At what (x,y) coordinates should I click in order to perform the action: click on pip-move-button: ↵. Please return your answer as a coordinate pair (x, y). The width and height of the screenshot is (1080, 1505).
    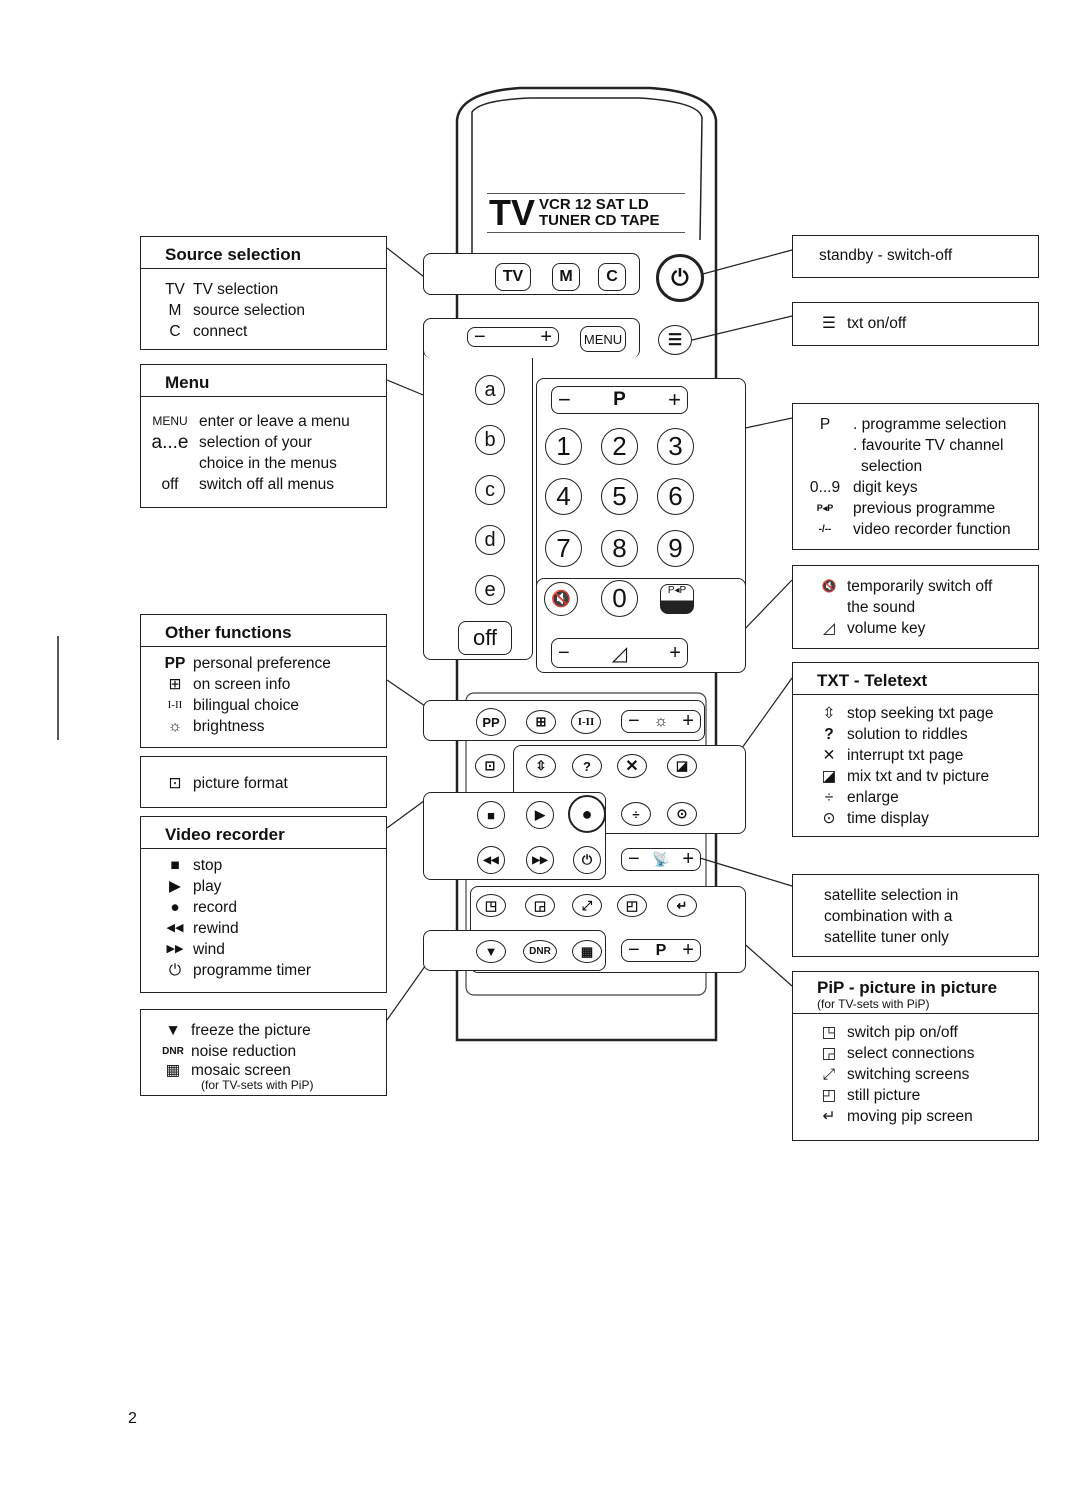
    Looking at the image, I should click on (682, 905).